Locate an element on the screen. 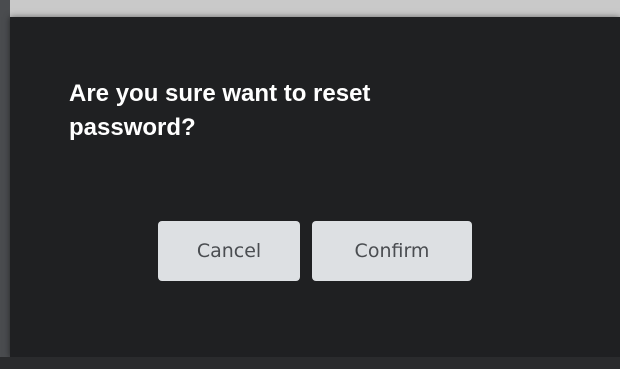  confirm-button: Confirm is located at coordinates (392, 251).